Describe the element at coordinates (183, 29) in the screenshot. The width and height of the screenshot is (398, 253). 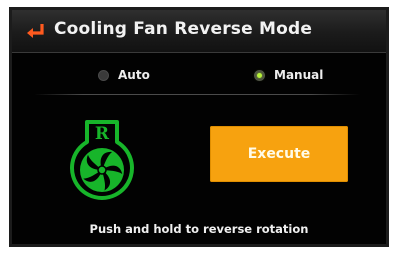
I see `page-title: Cooling Fan Reverse Mode` at that location.